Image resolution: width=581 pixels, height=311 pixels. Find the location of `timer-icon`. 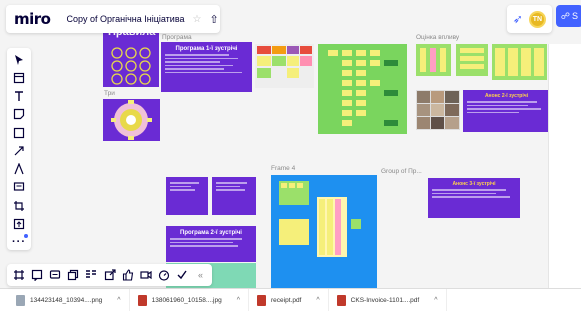

timer-icon is located at coordinates (164, 275).